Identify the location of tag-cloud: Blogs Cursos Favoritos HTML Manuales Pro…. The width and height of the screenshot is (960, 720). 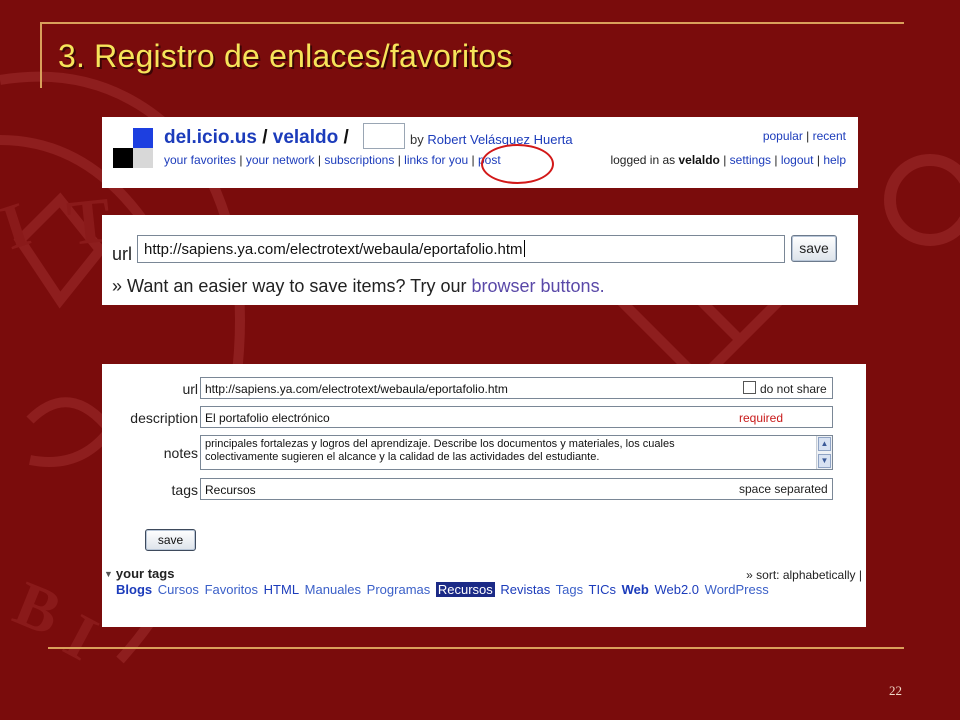
(443, 589).